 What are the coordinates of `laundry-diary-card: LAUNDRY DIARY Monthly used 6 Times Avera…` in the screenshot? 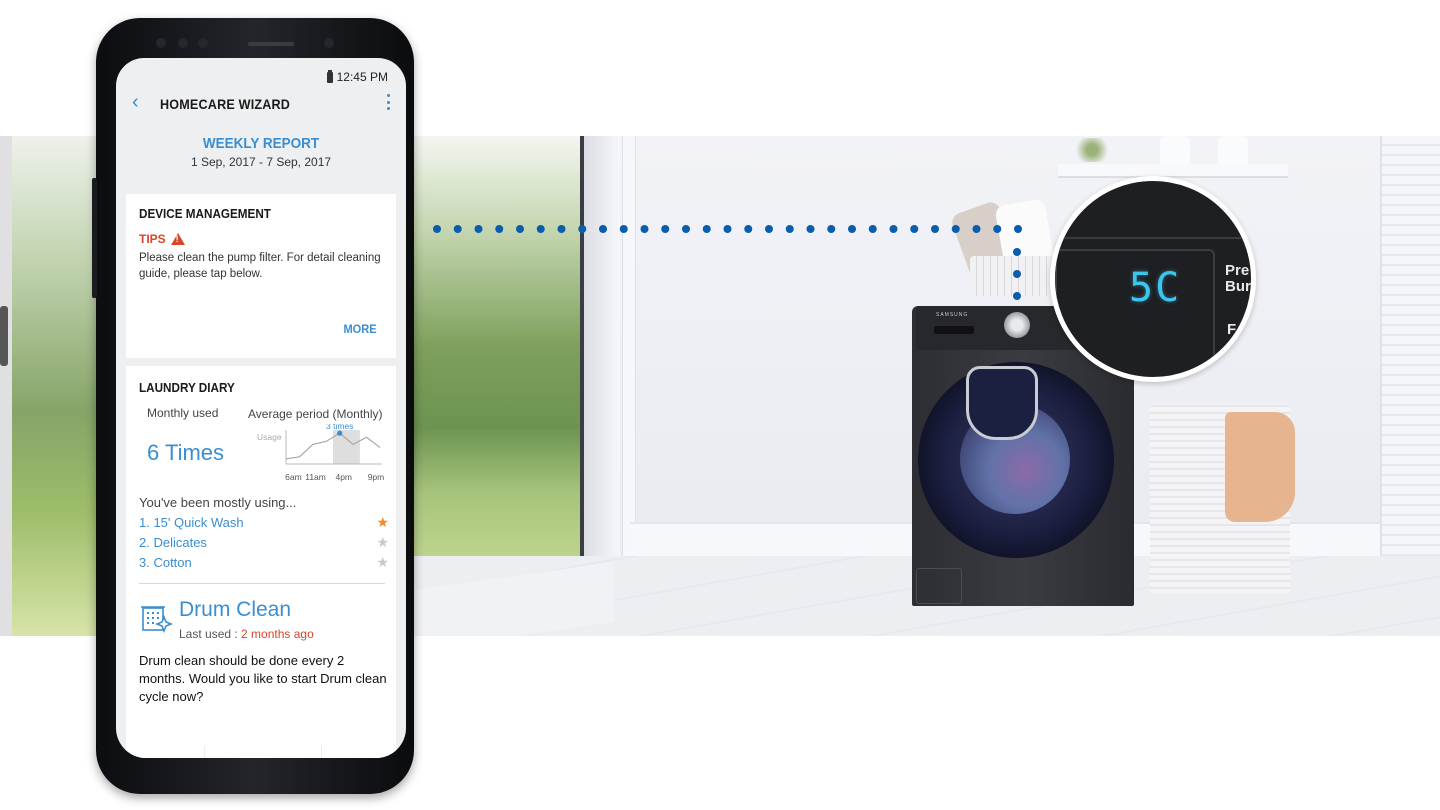 It's located at (261, 562).